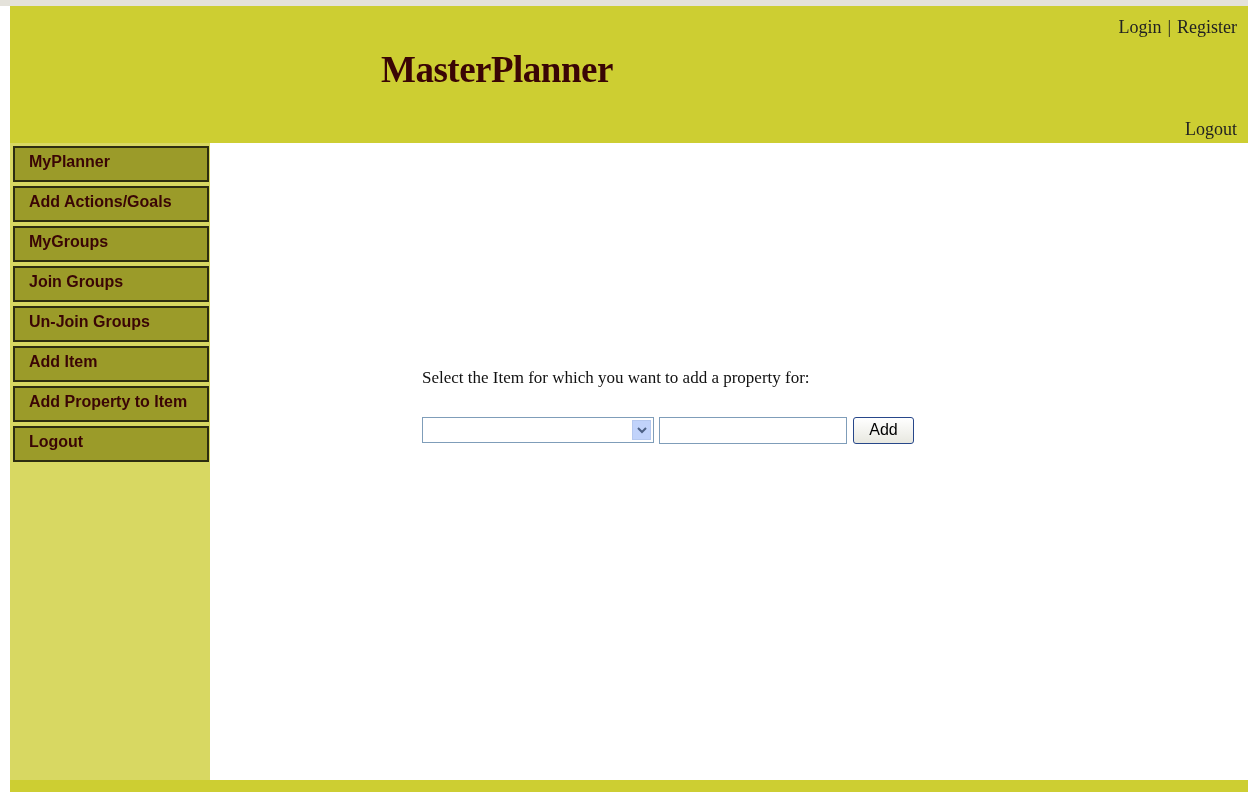 Image resolution: width=1248 pixels, height=792 pixels. What do you see at coordinates (111, 164) in the screenshot?
I see `sidebar-item: MyPlanner` at bounding box center [111, 164].